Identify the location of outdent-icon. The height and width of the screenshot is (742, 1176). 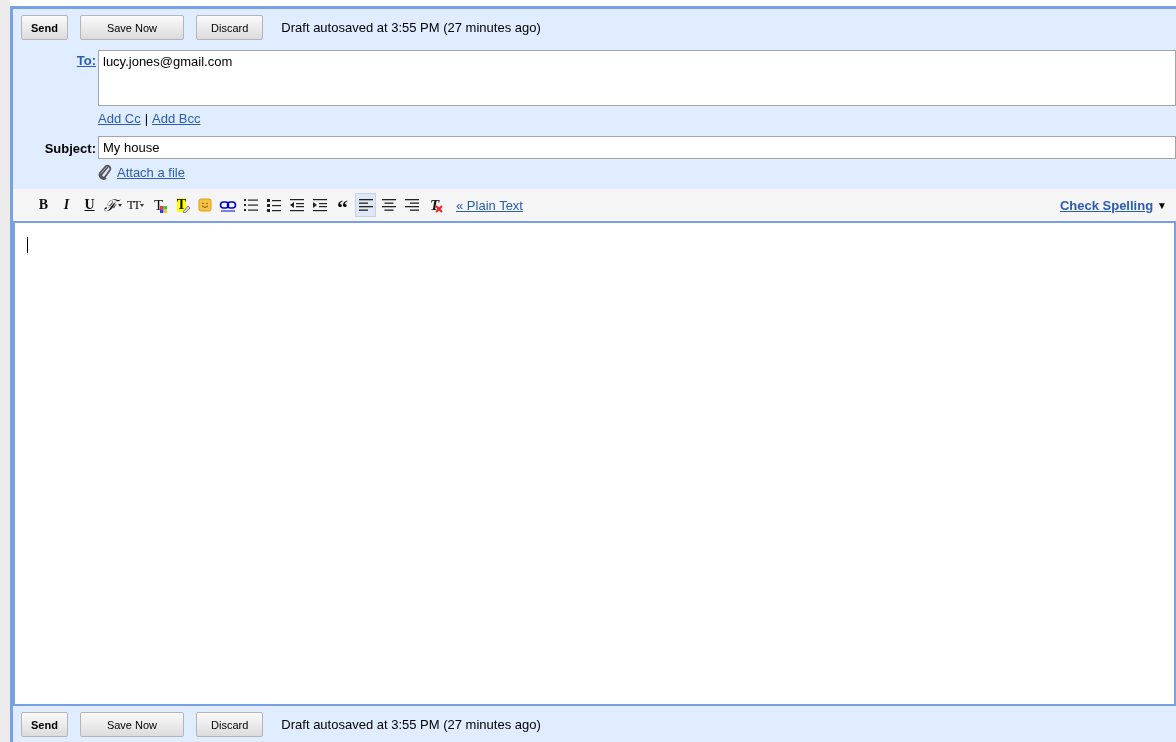
(296, 205).